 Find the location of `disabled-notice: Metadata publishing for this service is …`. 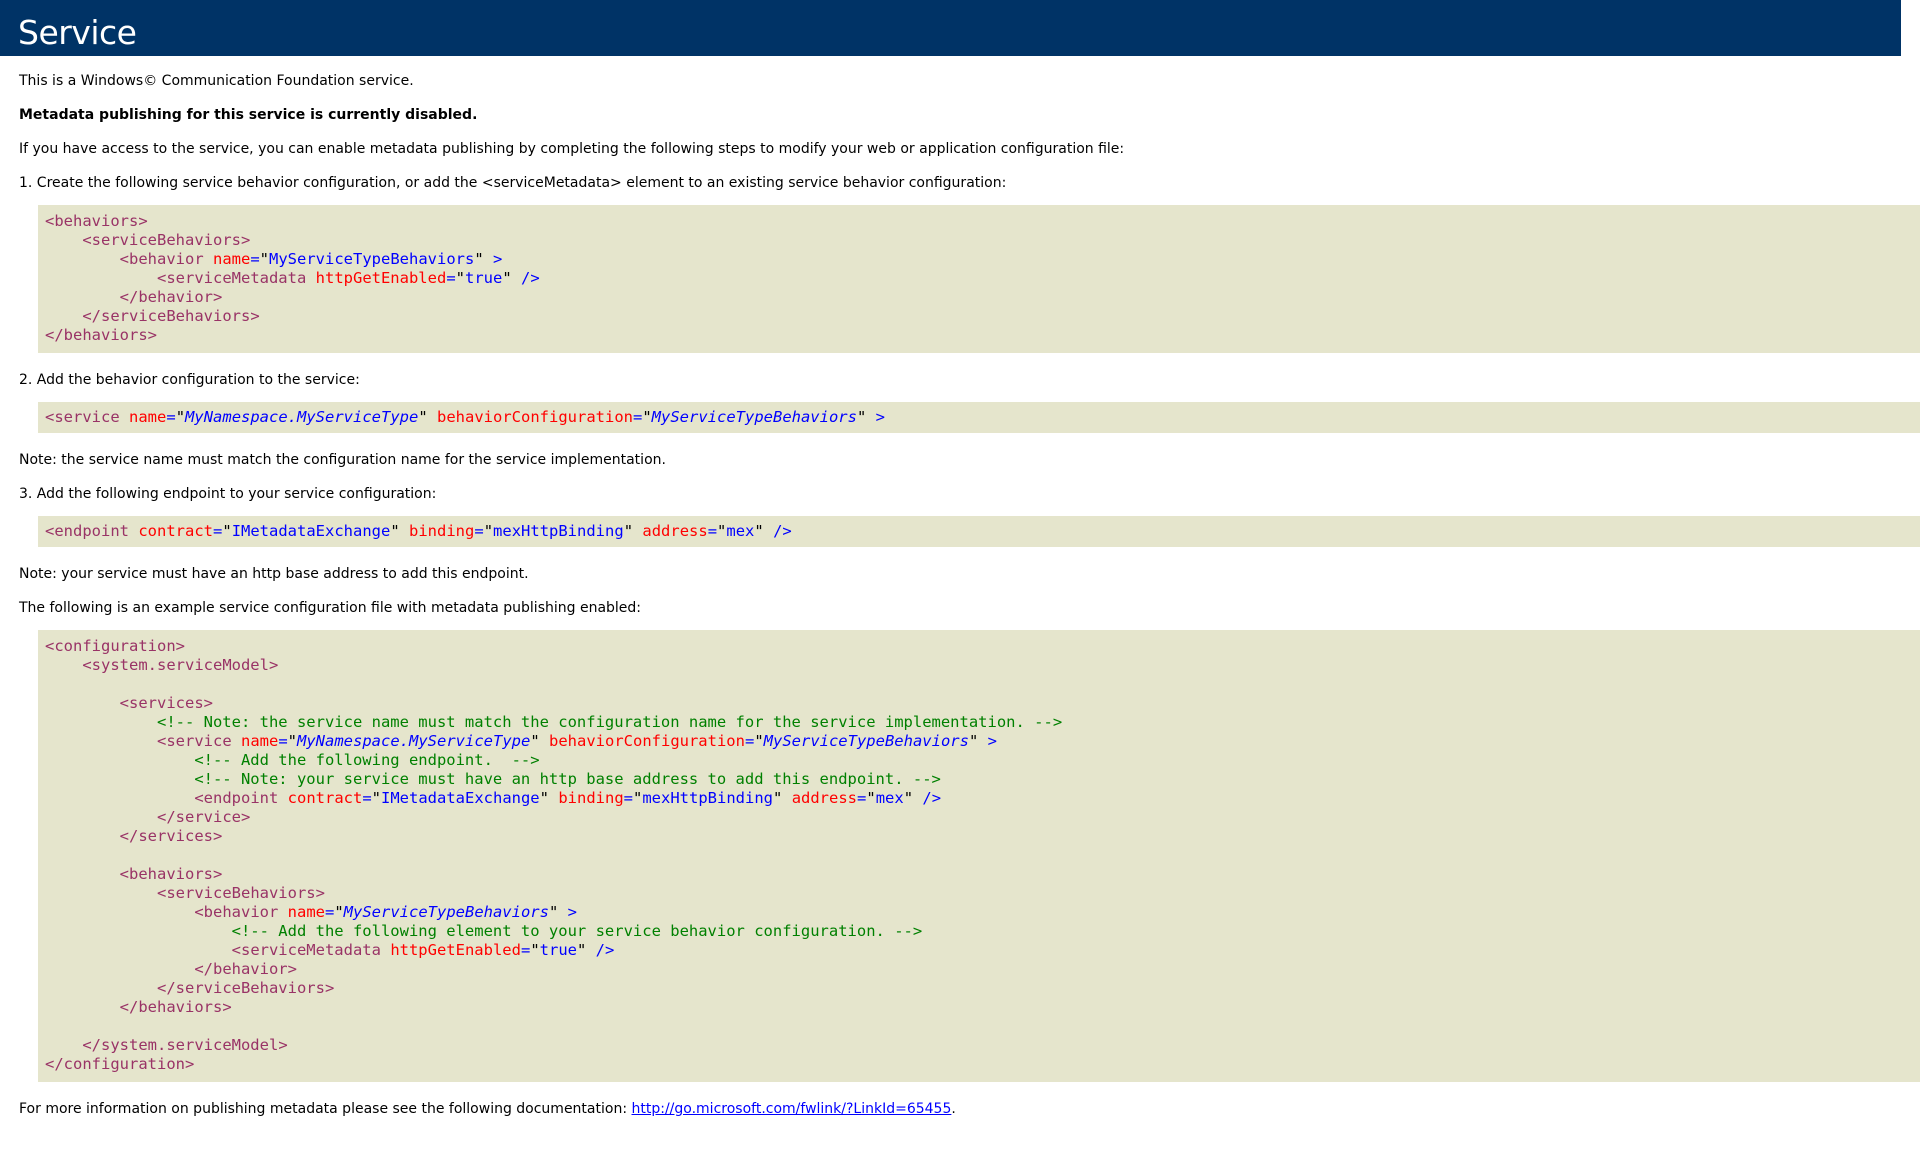

disabled-notice: Metadata publishing for this service is … is located at coordinates (248, 115).